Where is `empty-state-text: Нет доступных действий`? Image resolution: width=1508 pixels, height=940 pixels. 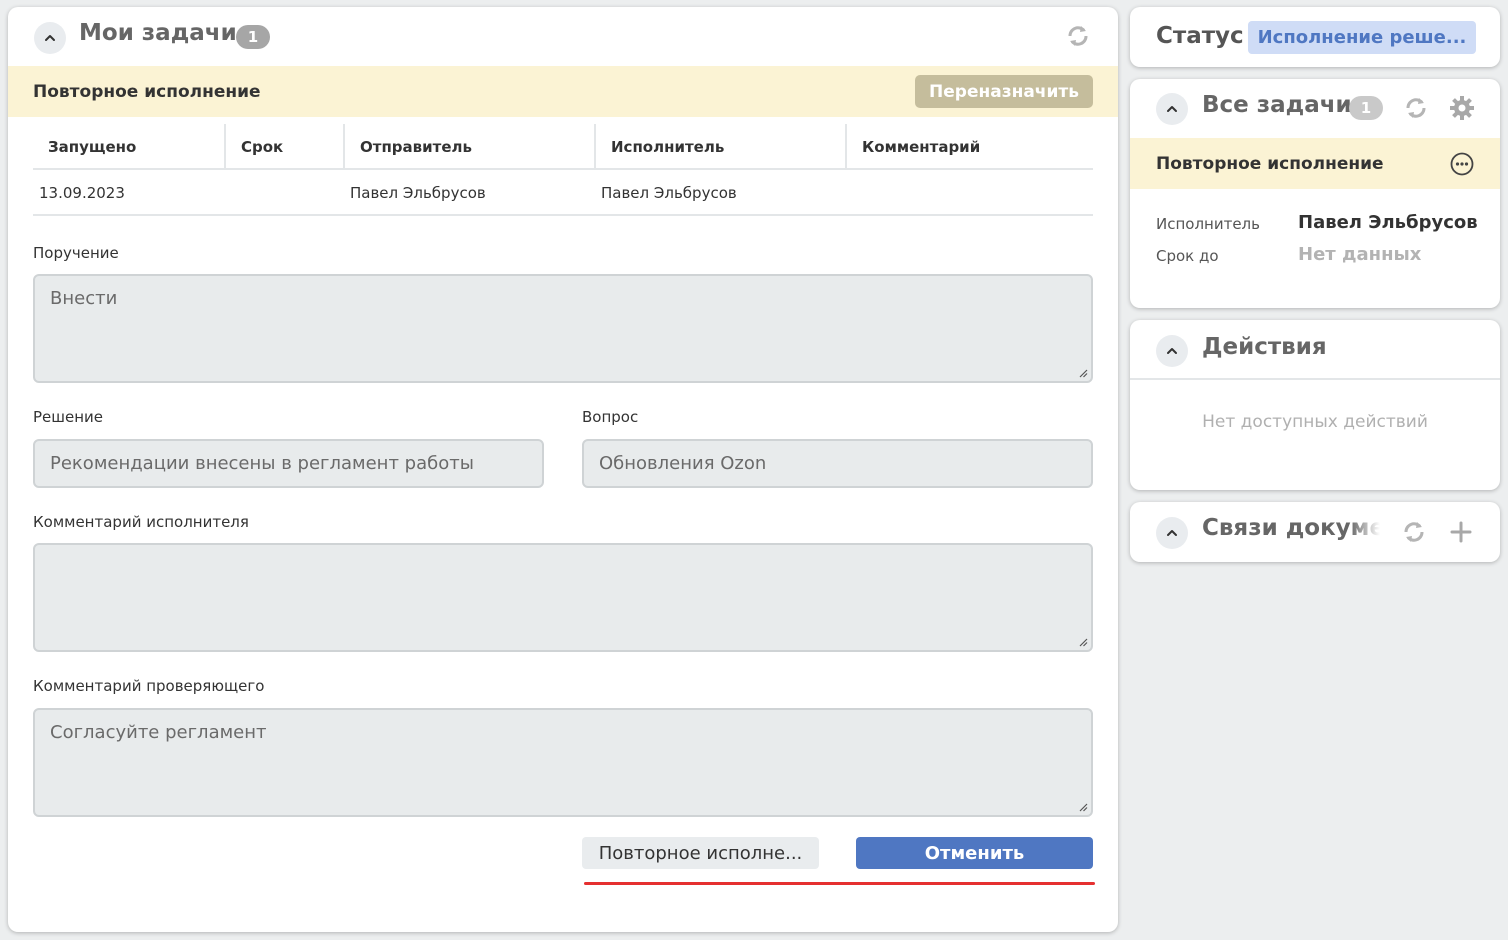
empty-state-text: Нет доступных действий is located at coordinates (1315, 422).